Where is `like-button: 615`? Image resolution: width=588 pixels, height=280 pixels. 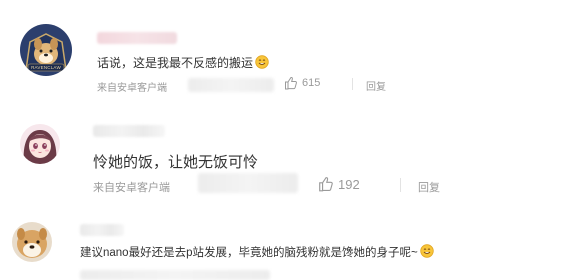
like-button: 615 is located at coordinates (302, 83).